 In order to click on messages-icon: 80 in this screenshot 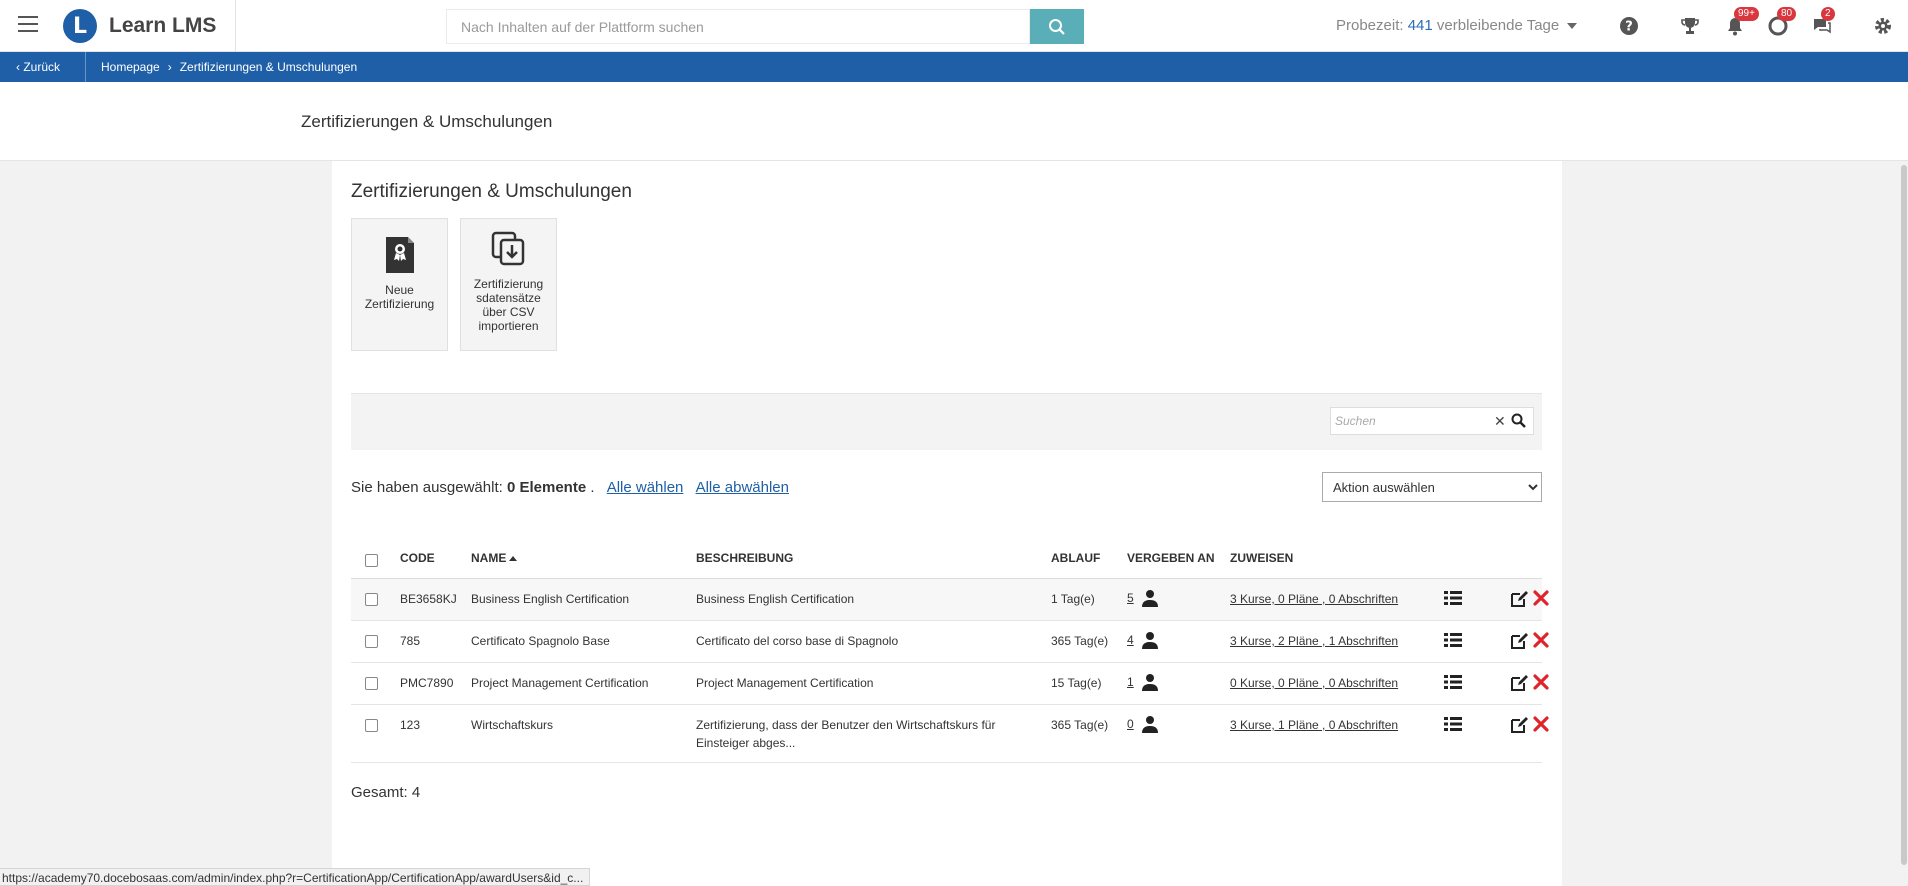, I will do `click(1782, 22)`.